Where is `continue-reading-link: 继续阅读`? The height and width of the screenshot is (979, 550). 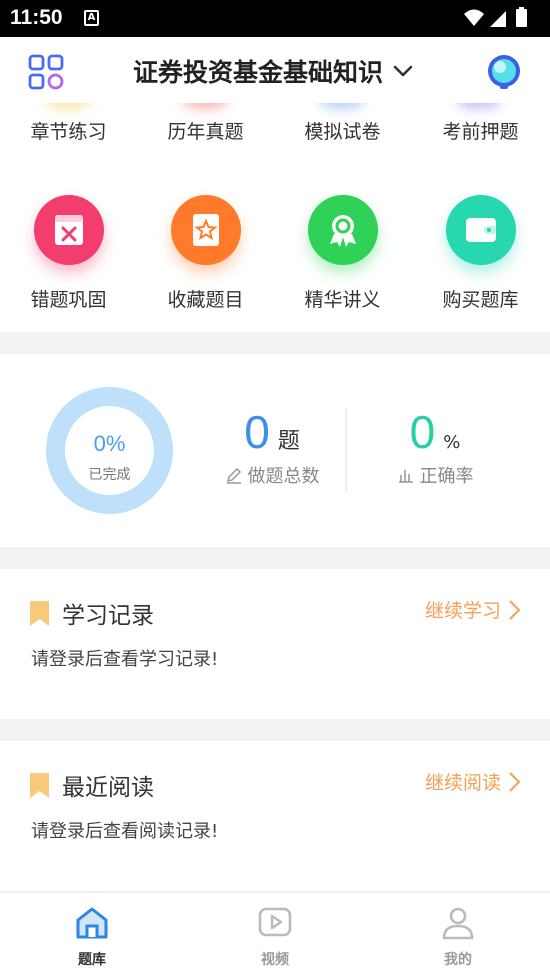 continue-reading-link: 继续阅读 is located at coordinates (472, 781).